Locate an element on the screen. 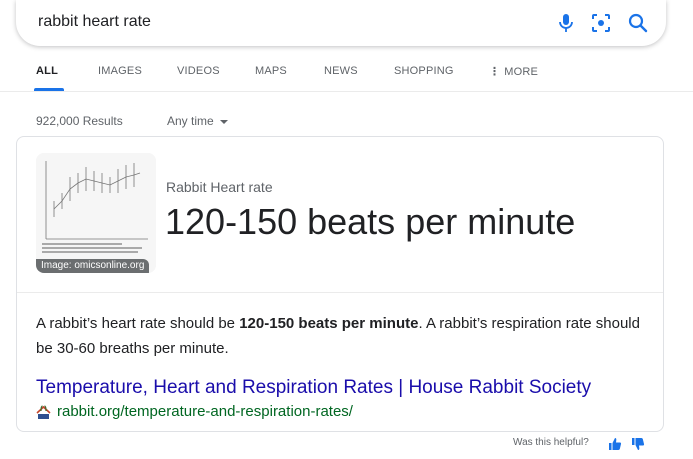 The image size is (693, 459). microphone-icon is located at coordinates (566, 23).